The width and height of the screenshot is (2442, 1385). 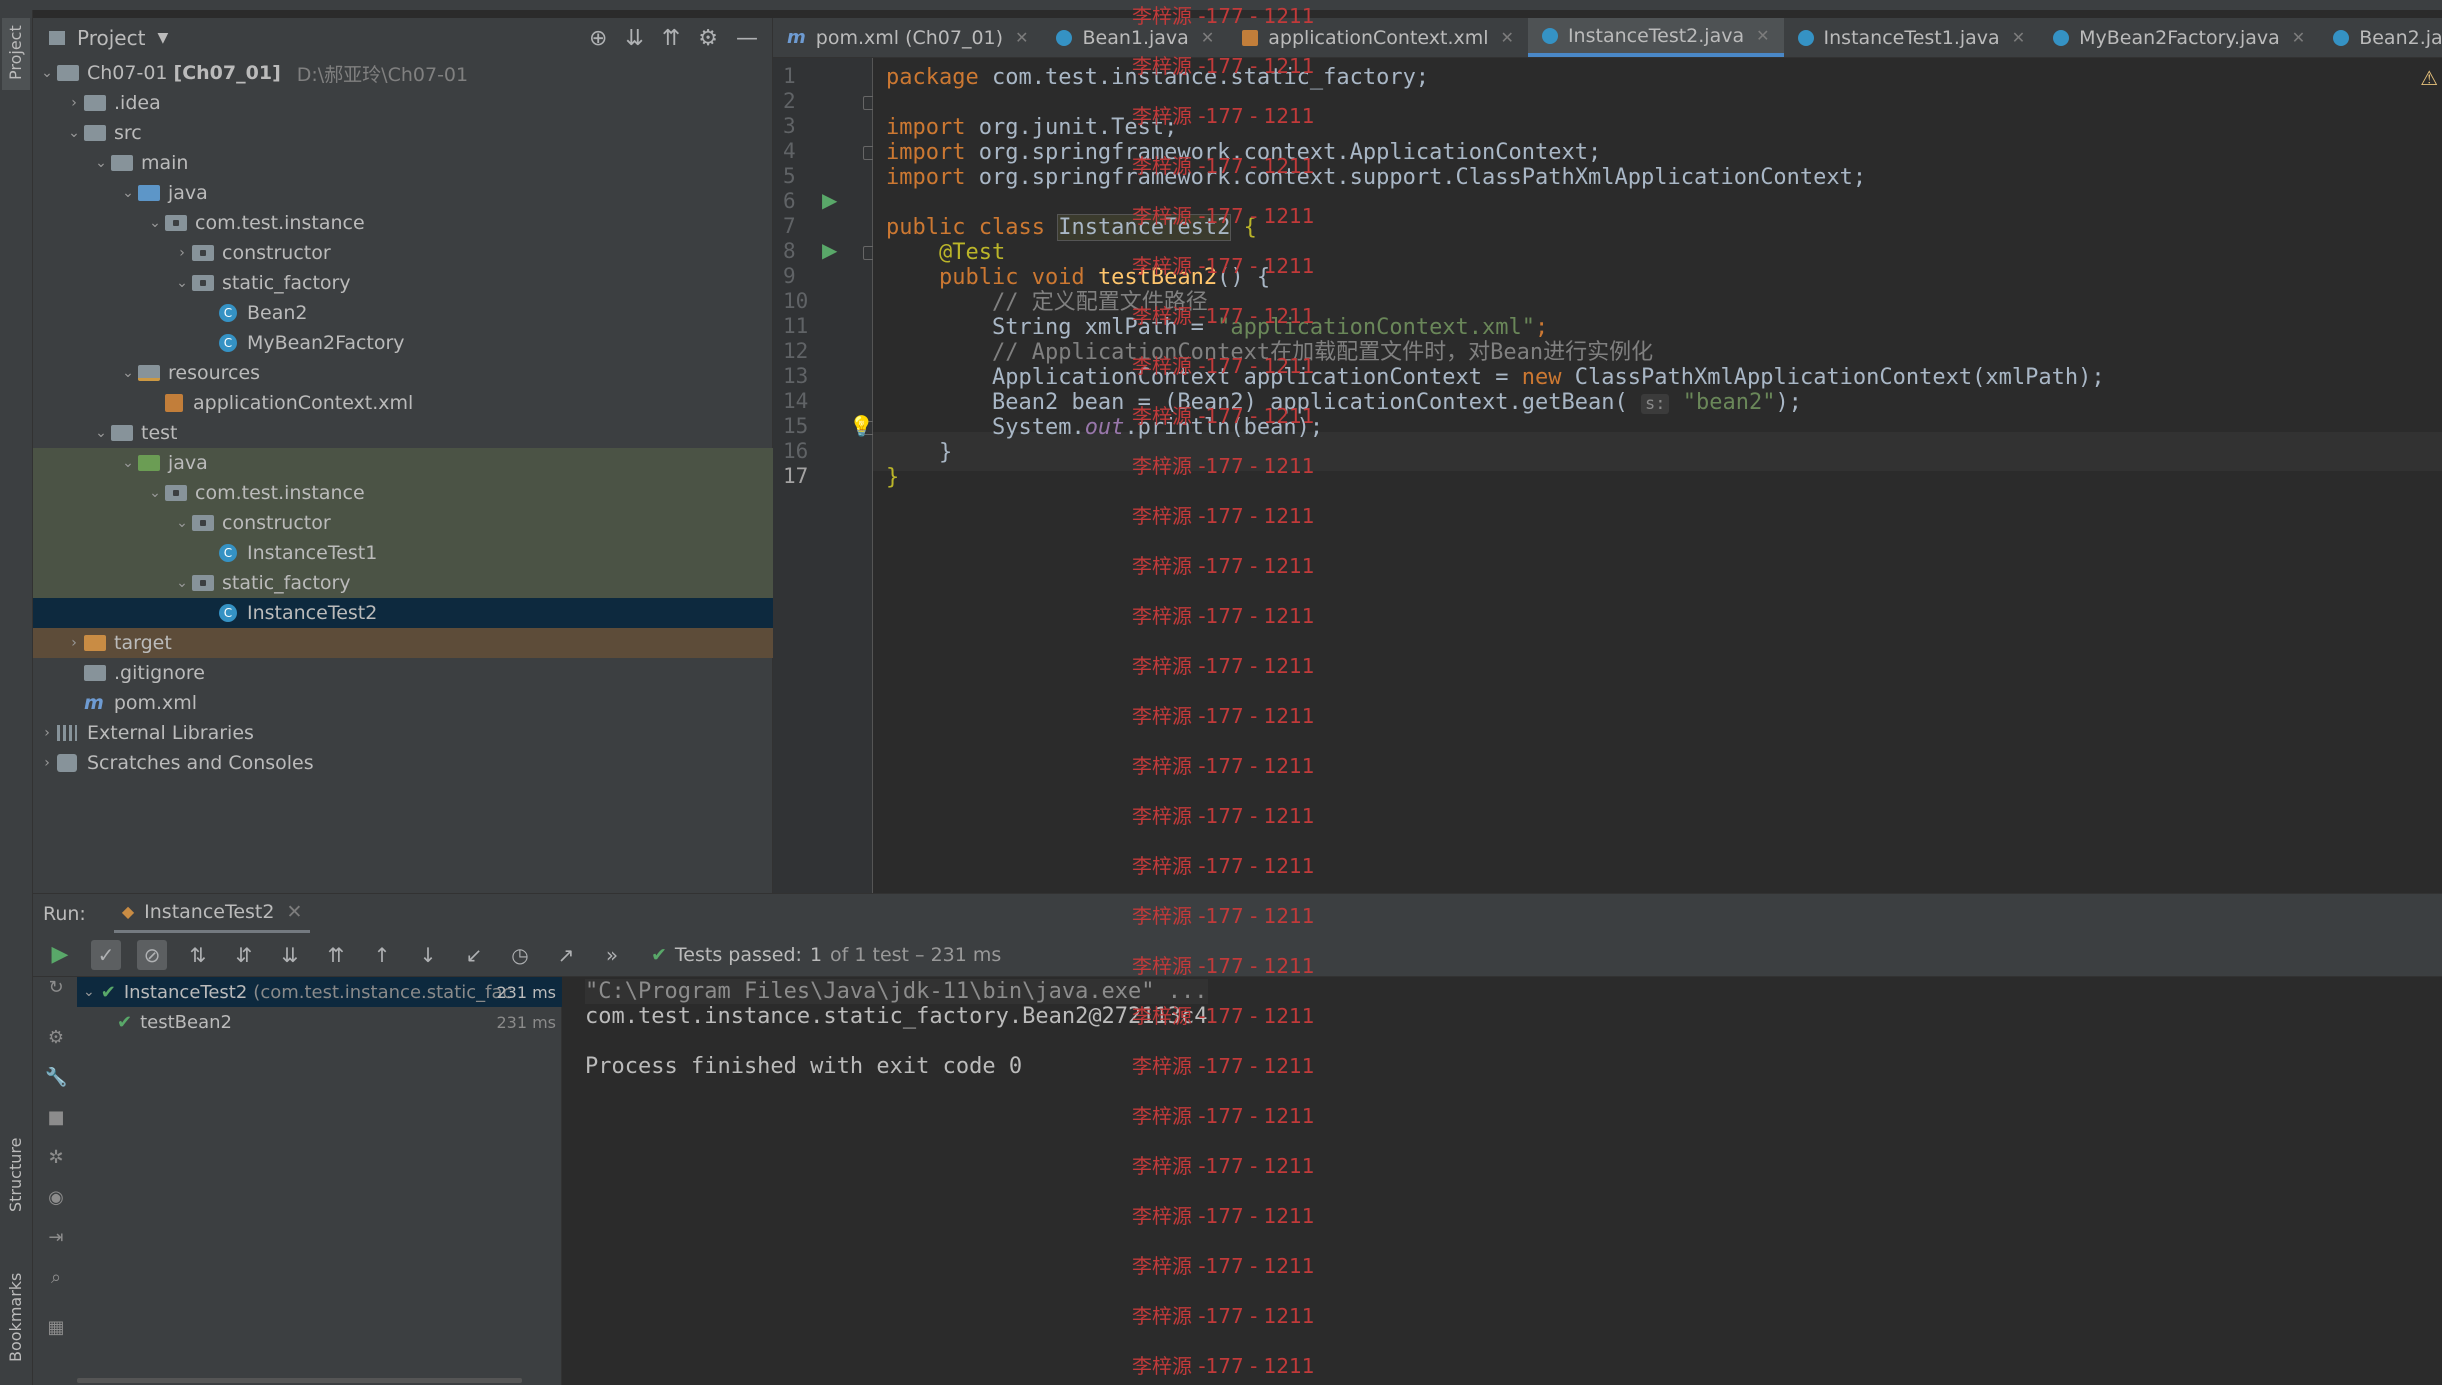 I want to click on gear-icon: ⚙, so click(x=708, y=38).